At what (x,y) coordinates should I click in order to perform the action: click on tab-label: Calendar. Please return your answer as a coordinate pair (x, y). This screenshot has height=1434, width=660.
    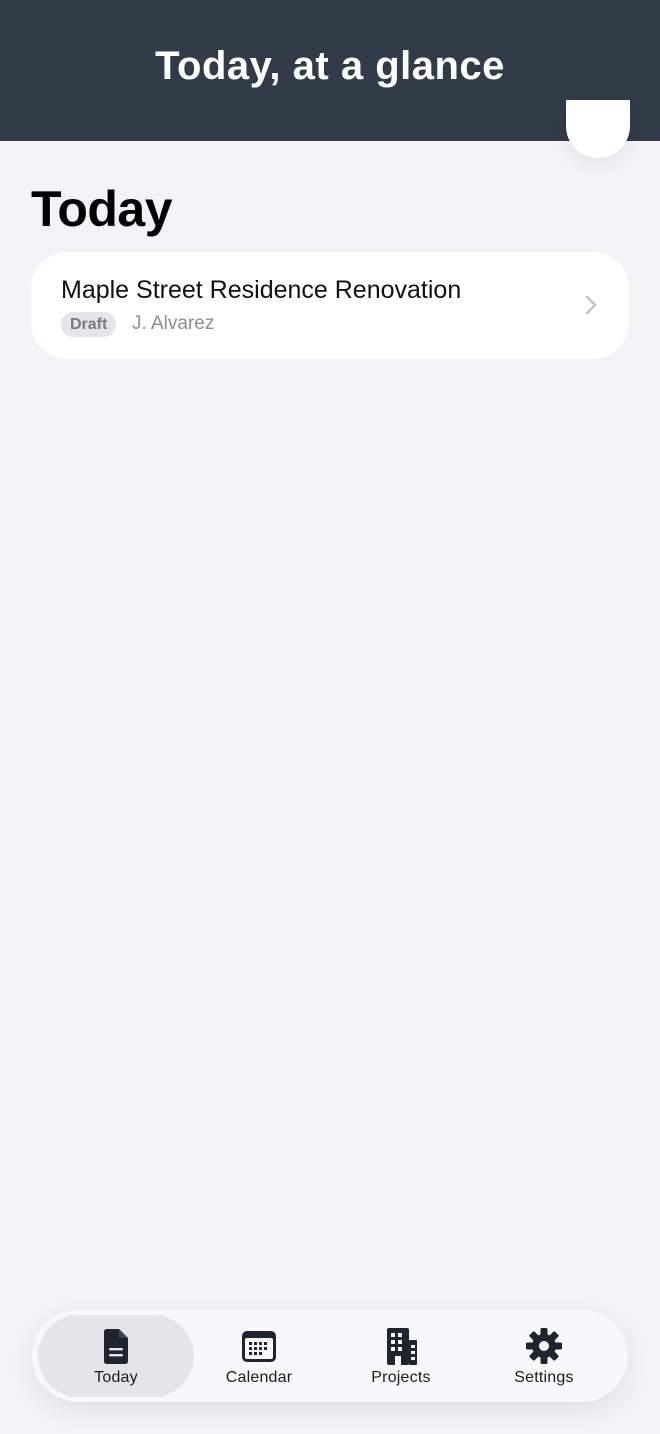
    Looking at the image, I should click on (259, 1377).